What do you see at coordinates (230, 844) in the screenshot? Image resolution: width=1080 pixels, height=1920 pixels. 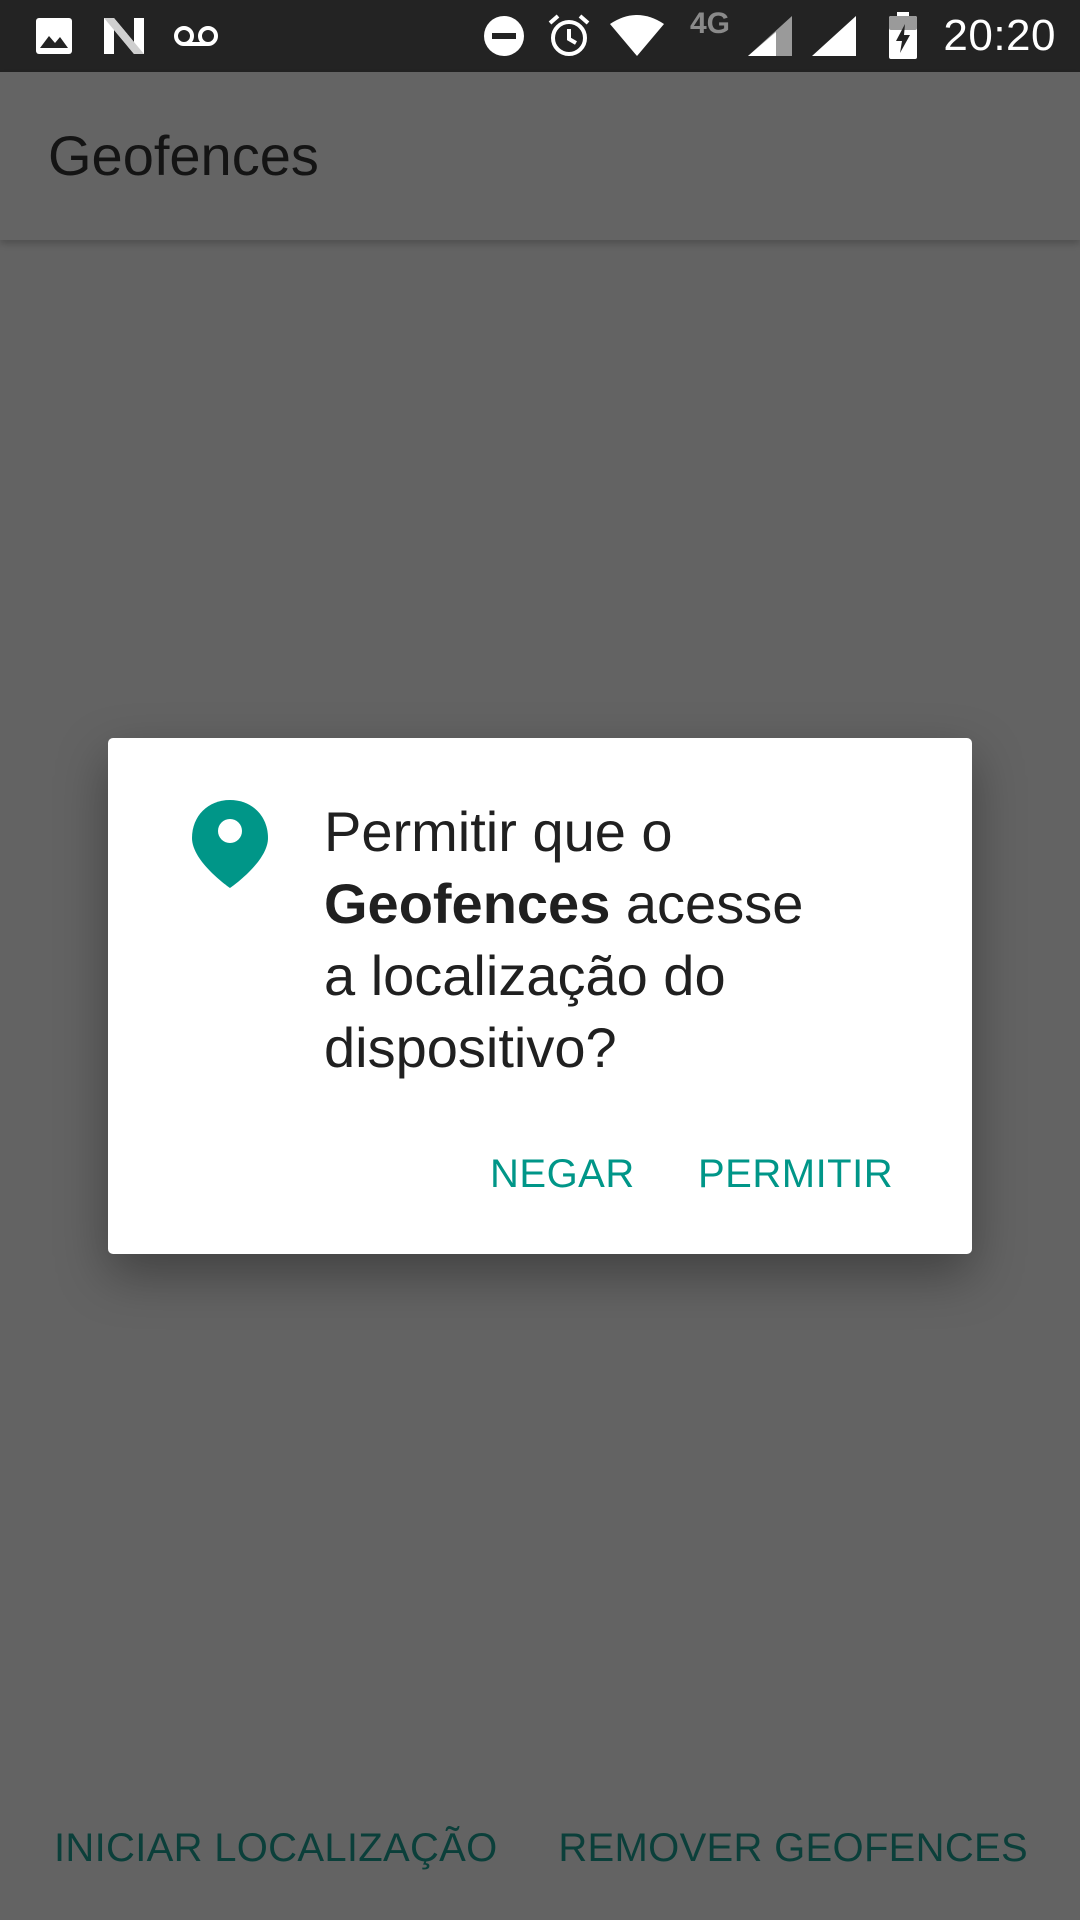 I see `location-pin-icon` at bounding box center [230, 844].